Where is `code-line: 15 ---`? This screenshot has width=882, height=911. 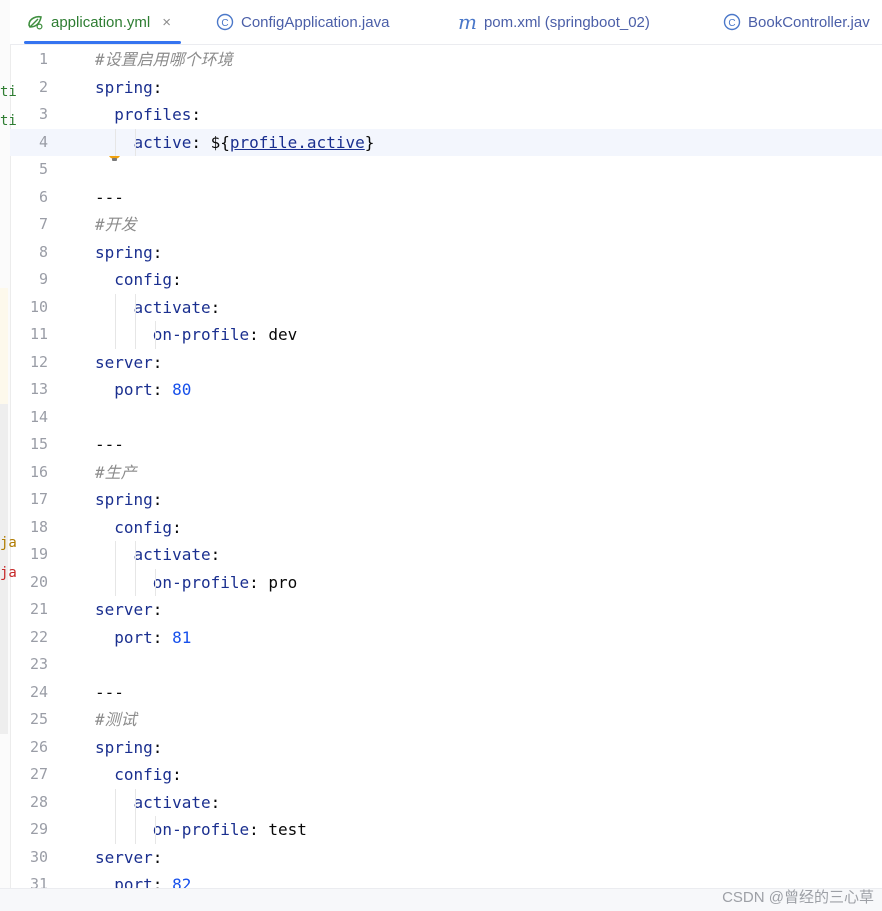
code-line: 15 --- is located at coordinates (446, 445).